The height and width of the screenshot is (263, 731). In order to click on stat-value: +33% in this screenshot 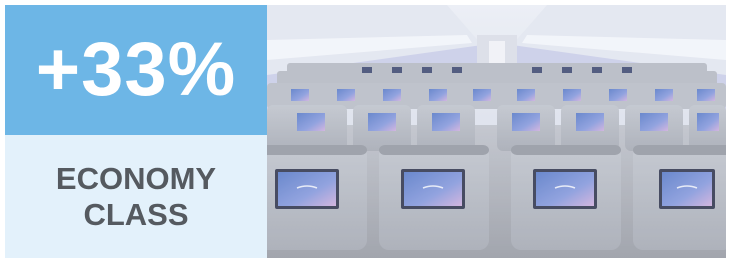, I will do `click(136, 69)`.